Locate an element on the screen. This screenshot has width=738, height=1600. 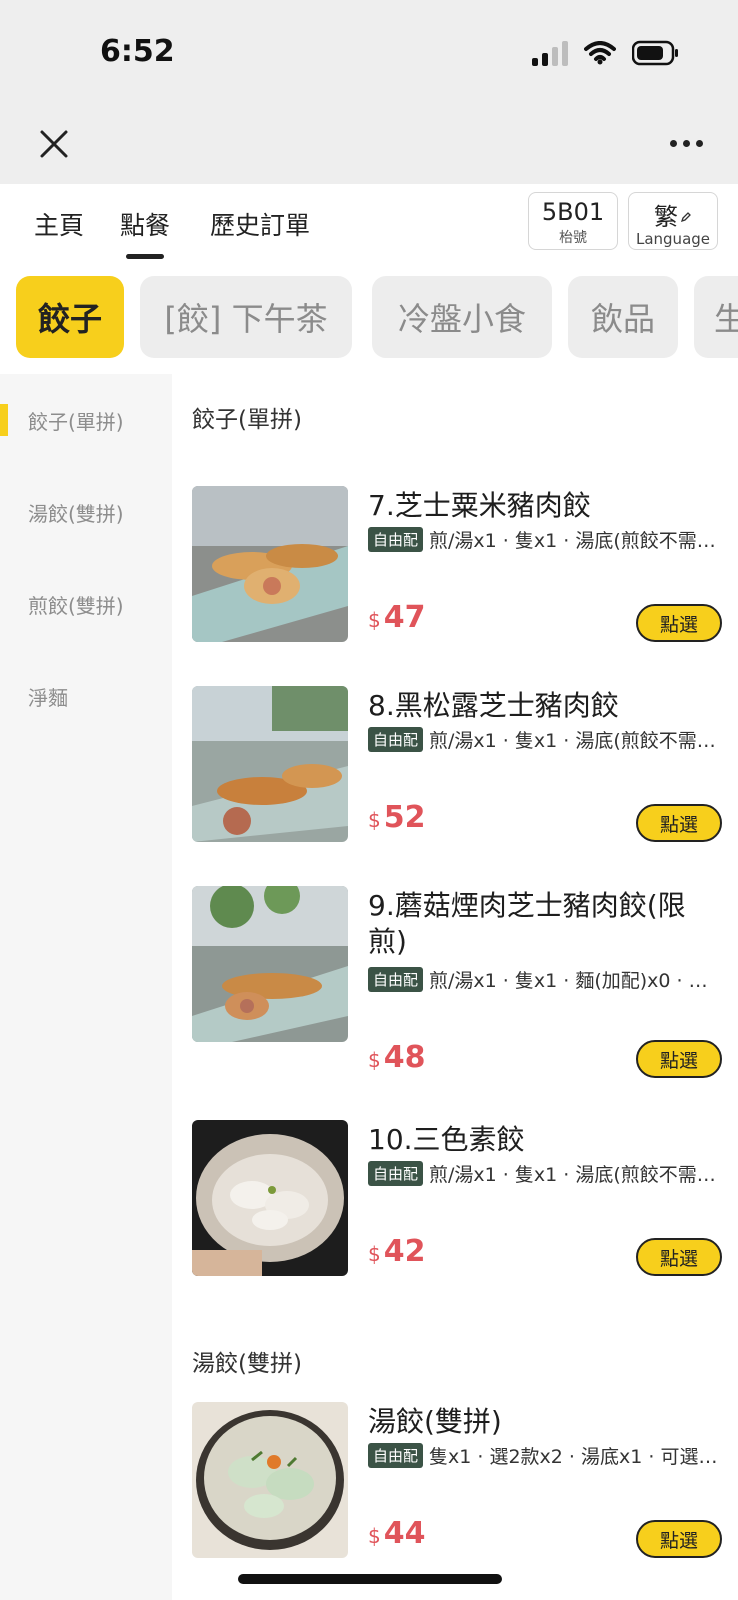
category-chip-more: 生 is located at coordinates (716, 317).